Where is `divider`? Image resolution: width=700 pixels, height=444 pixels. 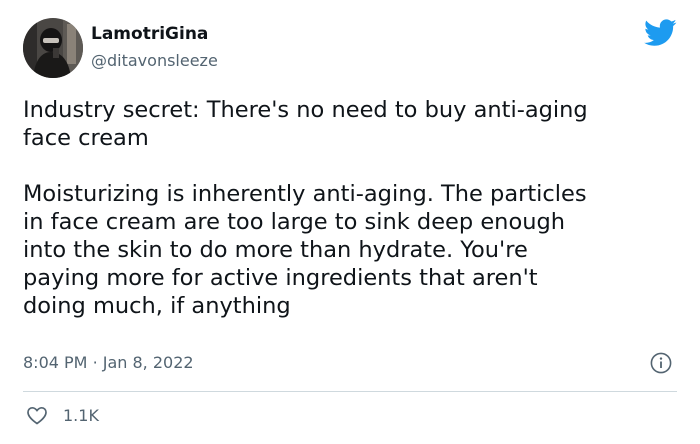 divider is located at coordinates (350, 391).